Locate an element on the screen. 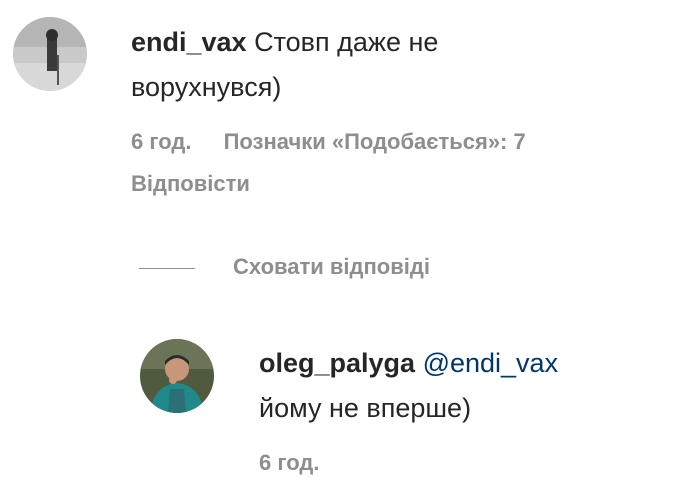 The height and width of the screenshot is (485, 695). reply-username: oleg_palyga is located at coordinates (337, 363).